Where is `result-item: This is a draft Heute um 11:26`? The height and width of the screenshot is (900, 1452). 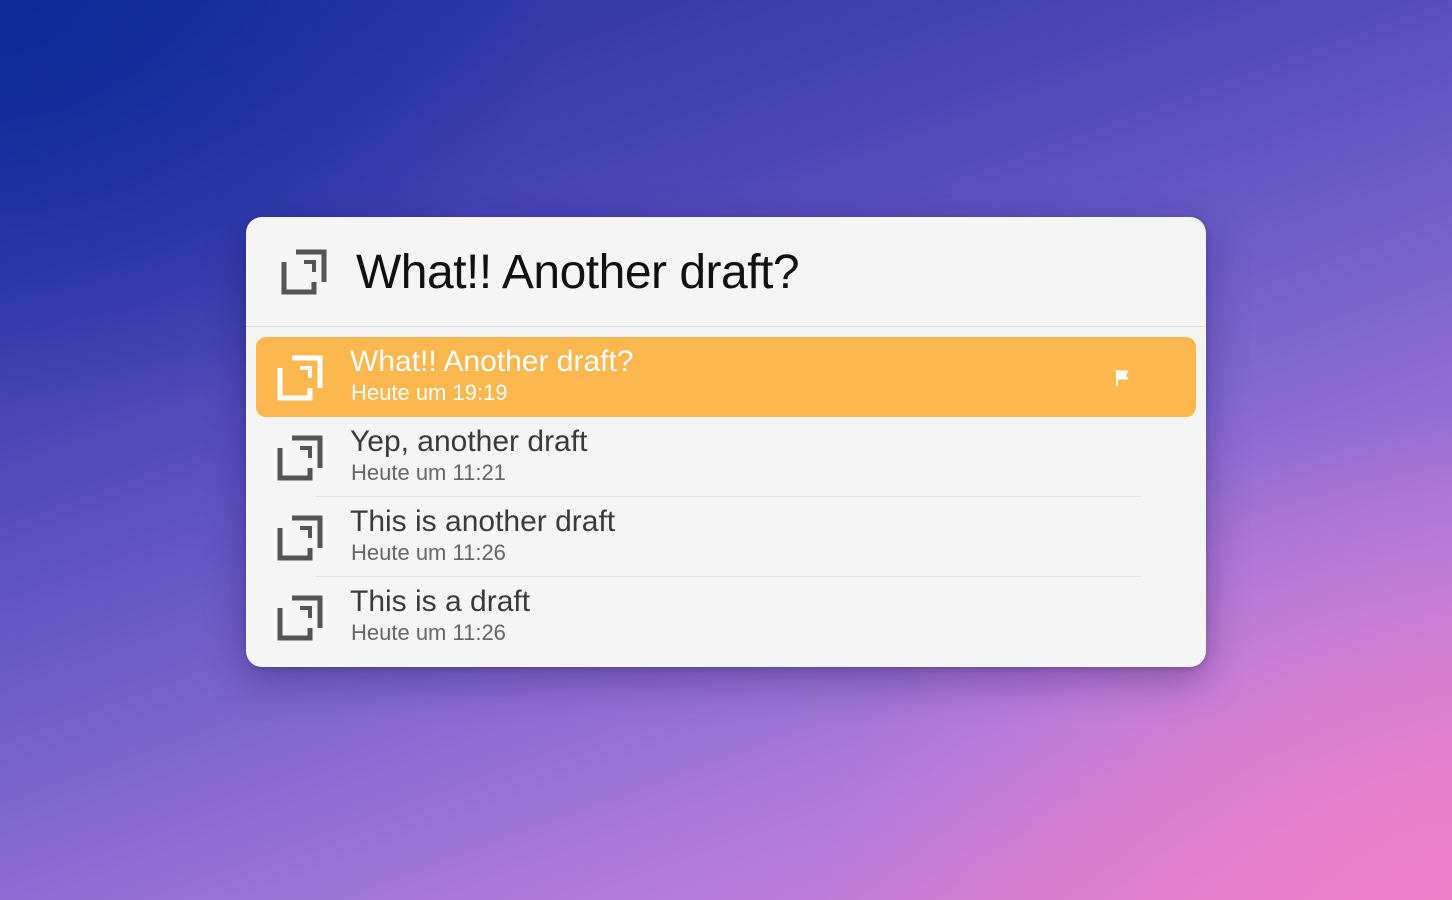
result-item: This is a draft Heute um 11:26 is located at coordinates (726, 617).